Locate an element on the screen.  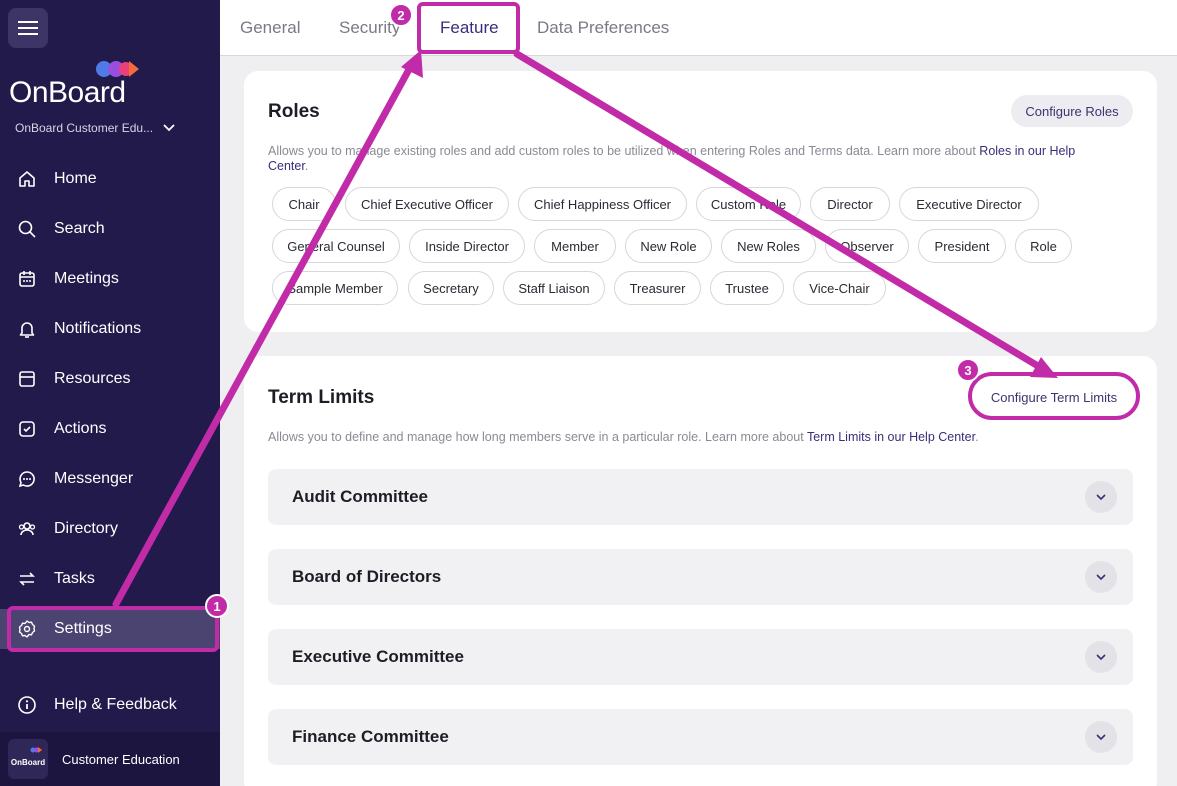
sidebar-item-actions: Actions is located at coordinates (110, 429).